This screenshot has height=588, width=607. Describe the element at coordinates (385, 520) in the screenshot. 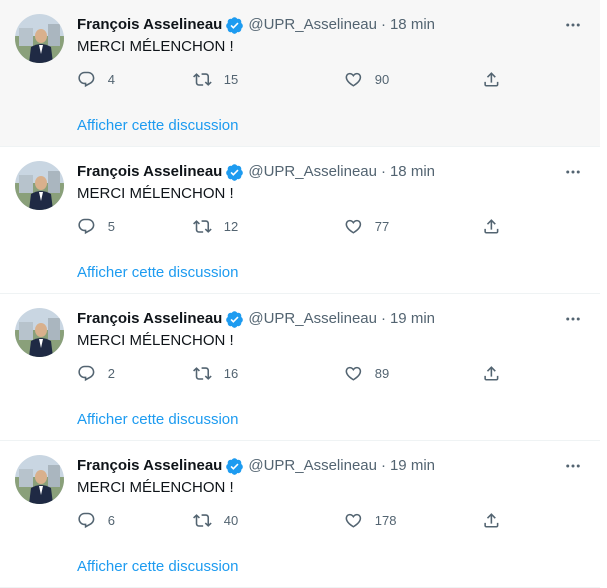

I see `like-count: 178` at that location.